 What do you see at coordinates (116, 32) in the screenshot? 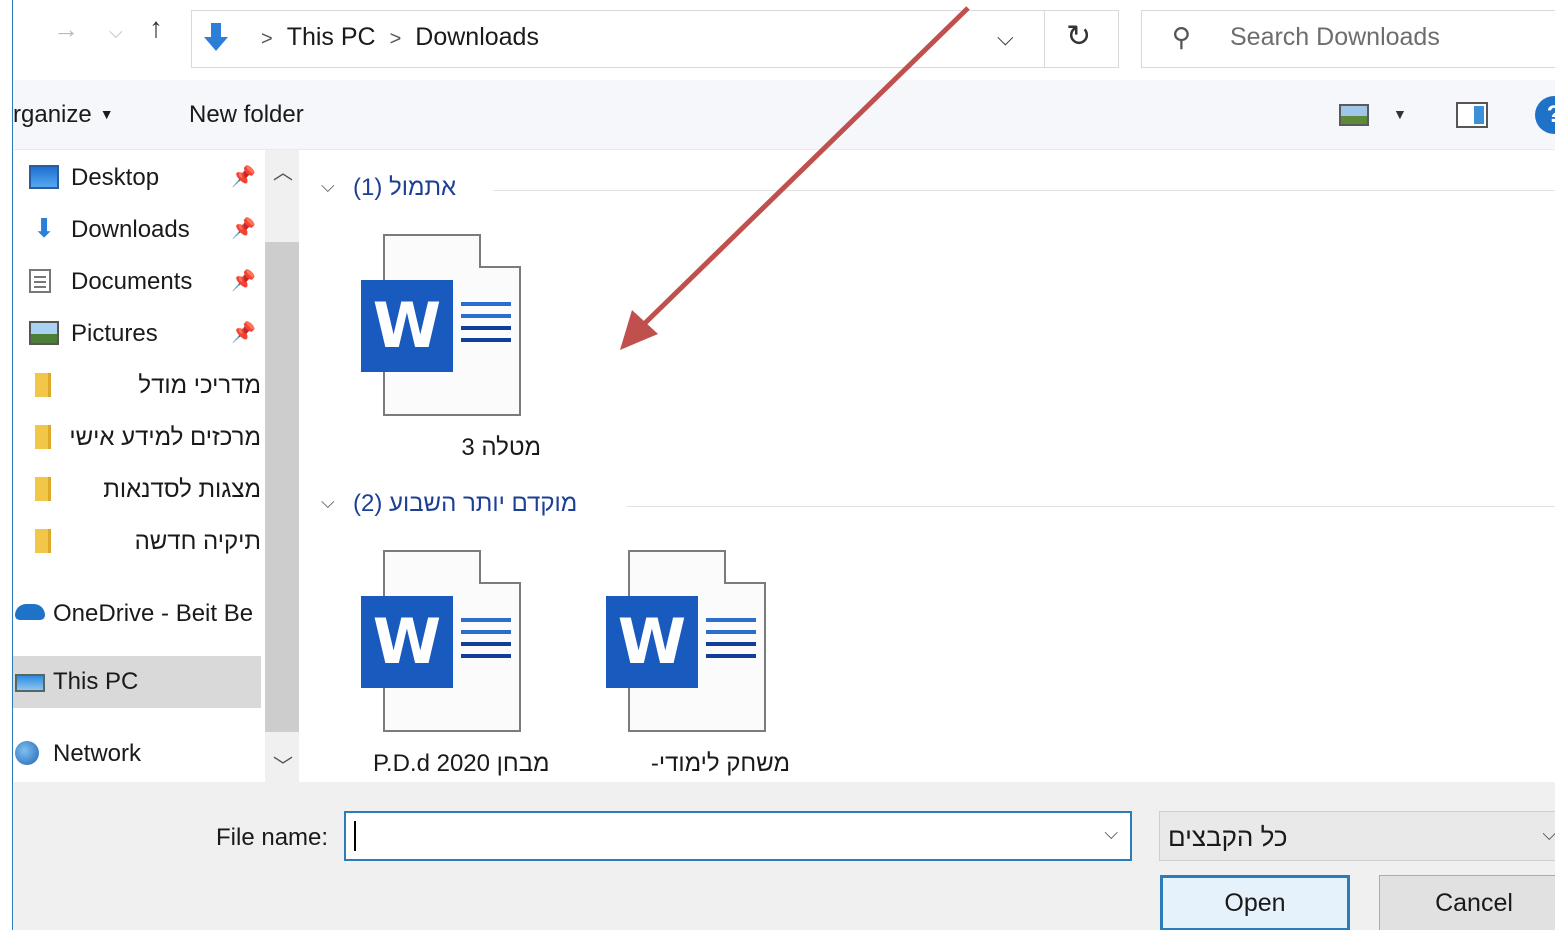
I see `recent-locations-chevron-icon: ⌵` at bounding box center [116, 32].